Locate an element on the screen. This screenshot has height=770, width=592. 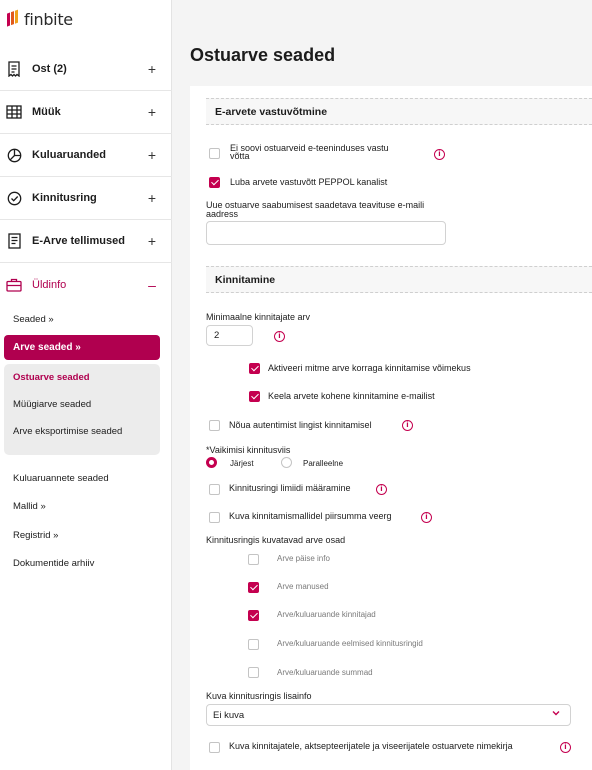
label-limiidi-maaramine: Kinnitusringi limiidi määramine is located at coordinates (290, 488).